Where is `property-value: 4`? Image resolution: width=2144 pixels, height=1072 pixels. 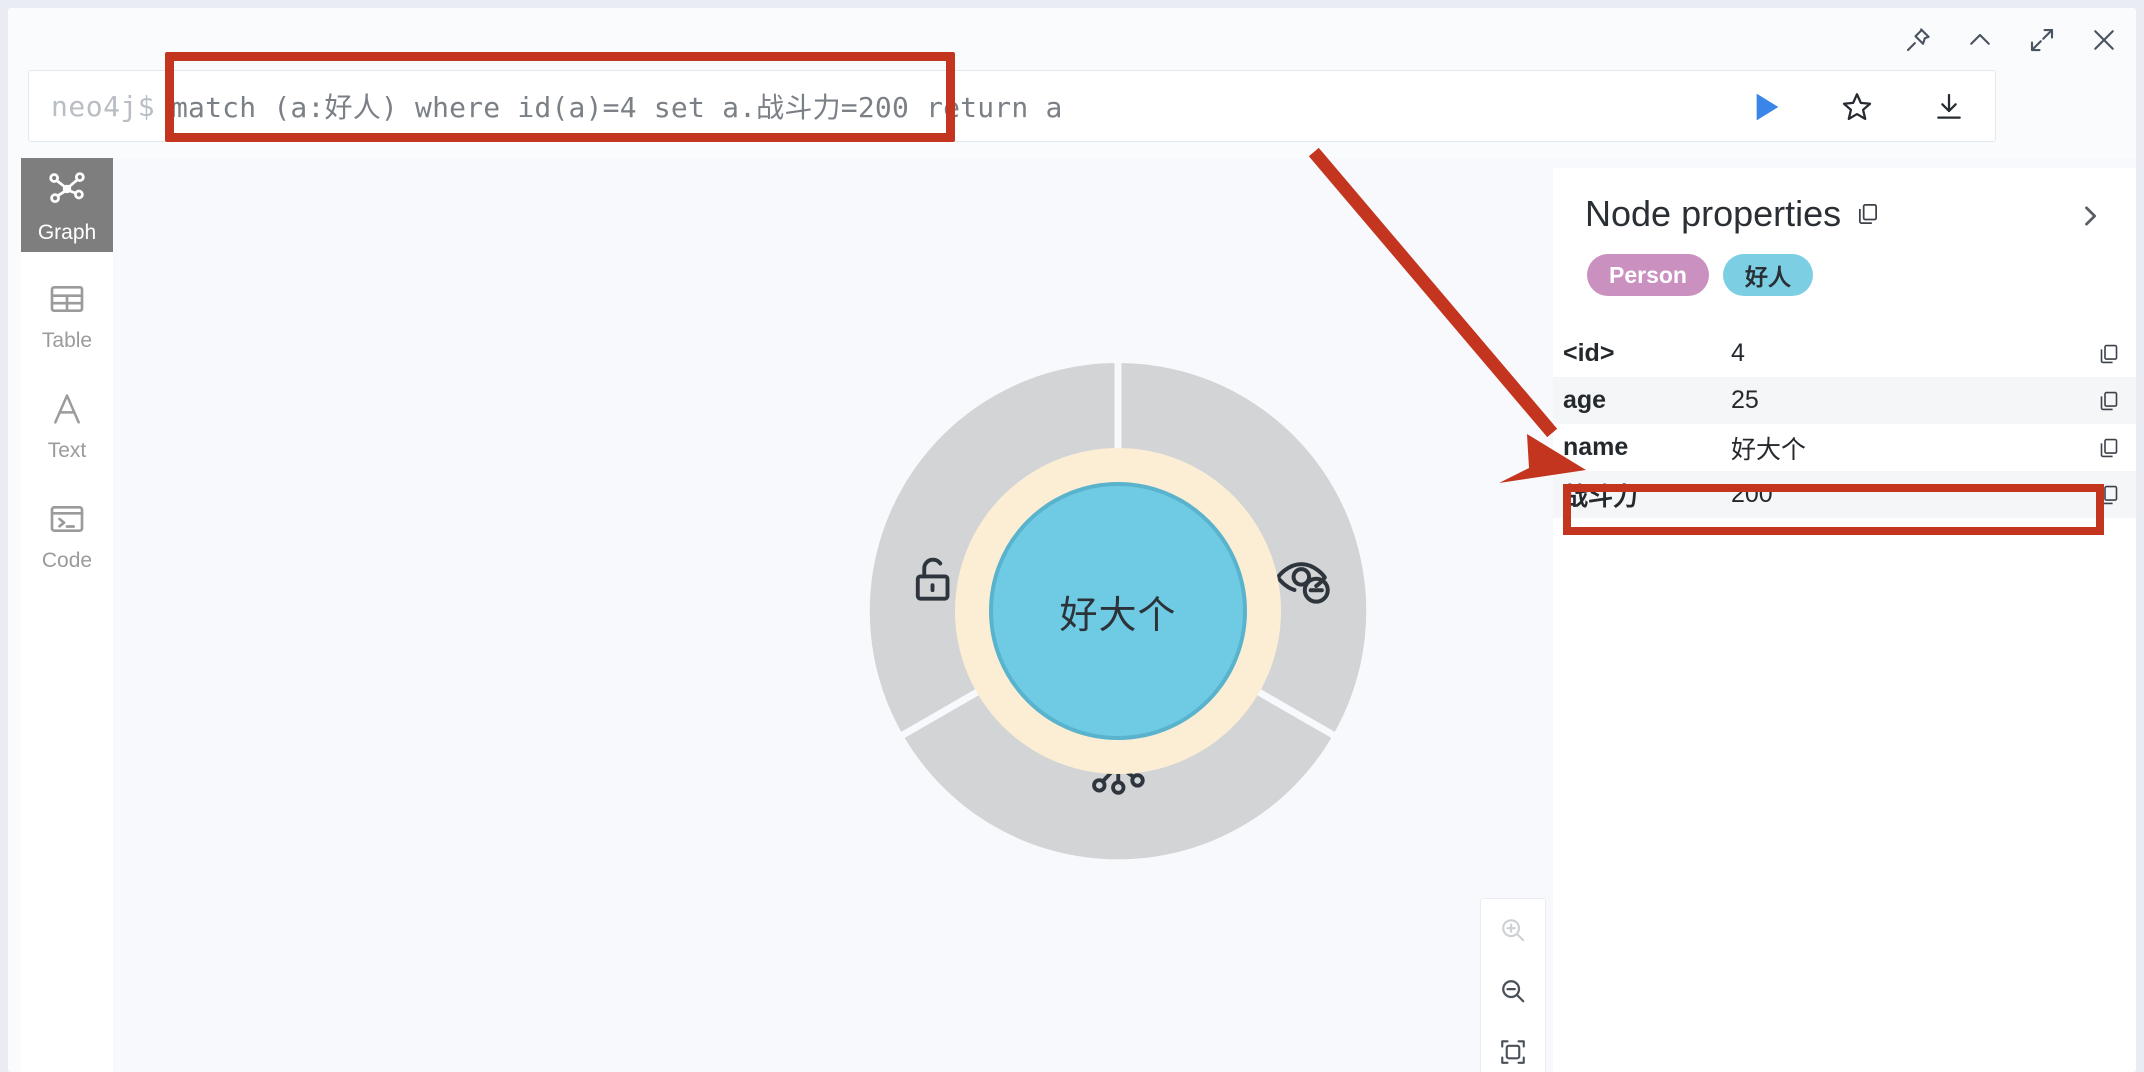 property-value: 4 is located at coordinates (1738, 353).